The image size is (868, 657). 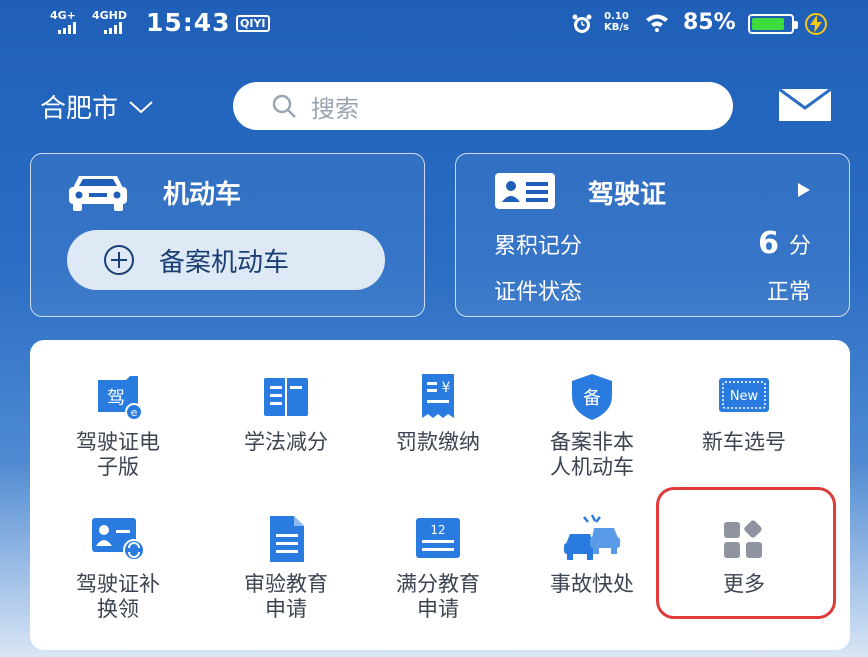 I want to click on license-card: 驾驶证 累积记分 6 分 证件状态 正常, so click(x=652, y=235).